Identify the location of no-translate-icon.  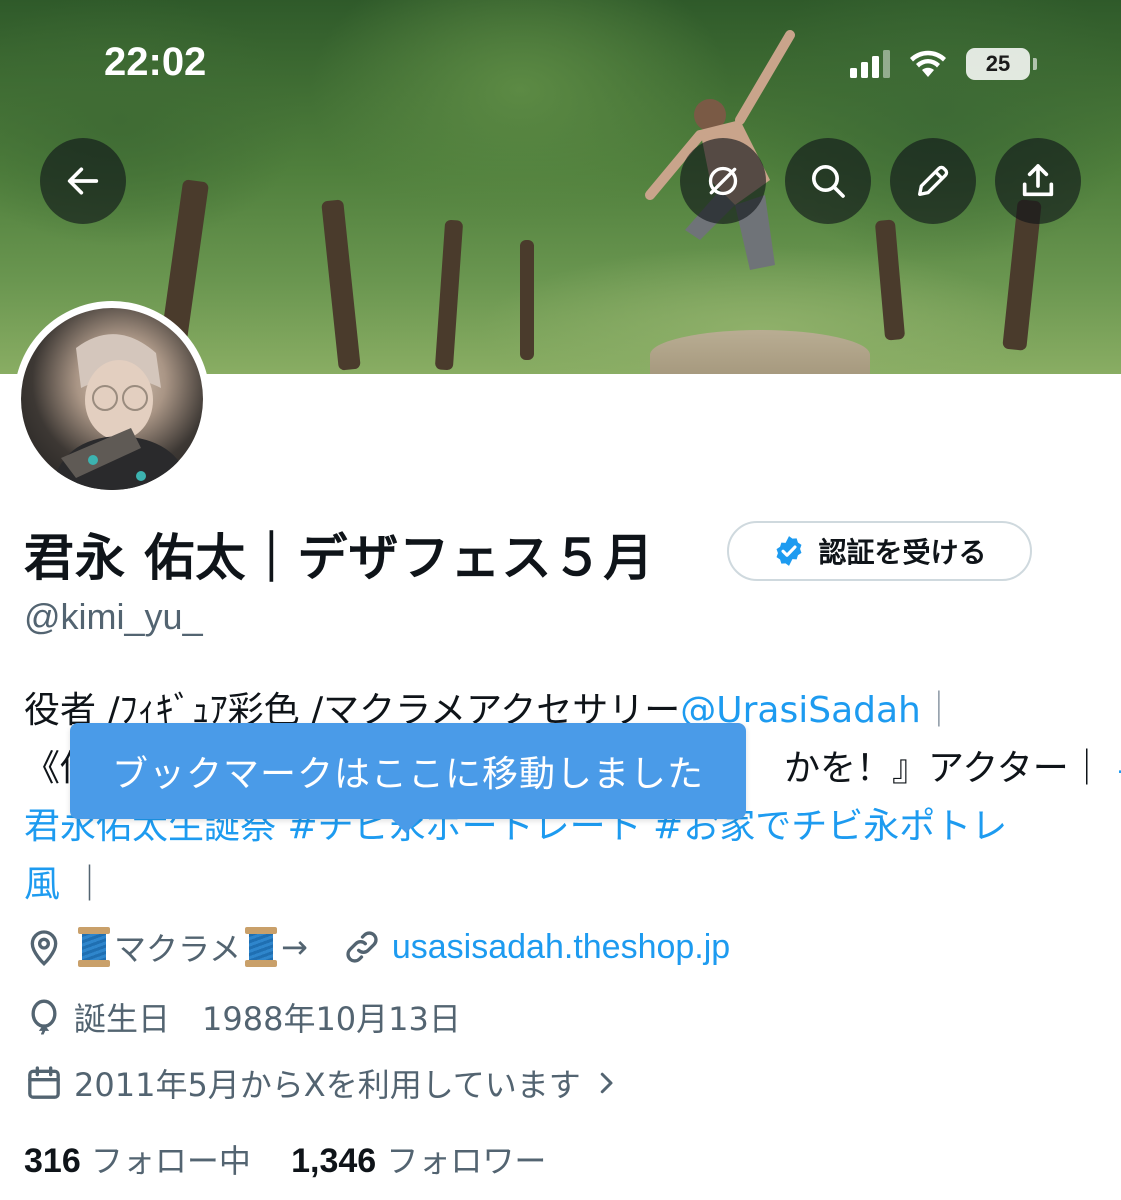
(723, 181).